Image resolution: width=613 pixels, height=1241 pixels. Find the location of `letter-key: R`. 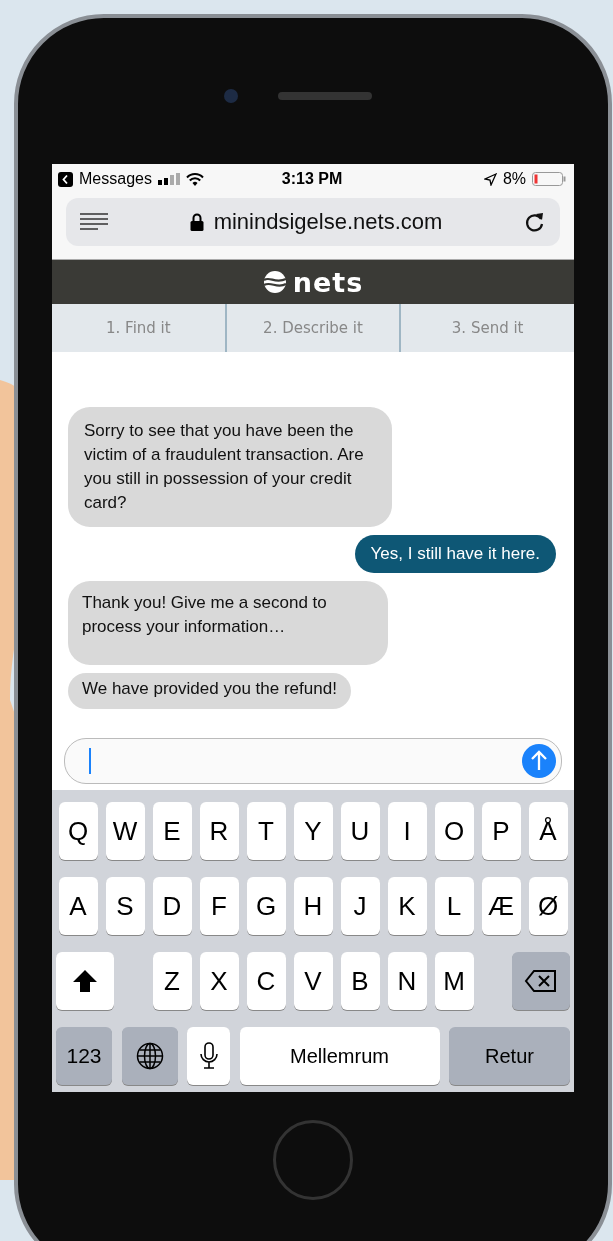

letter-key: R is located at coordinates (219, 831).